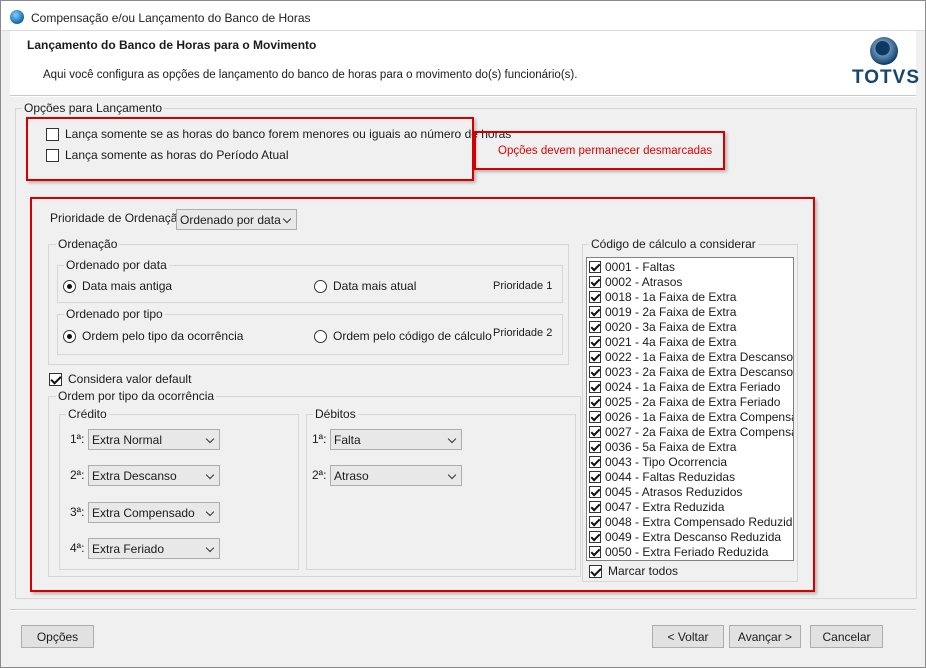  Describe the element at coordinates (236, 219) in the screenshot. I see `priority-select: Ordenado por data` at that location.